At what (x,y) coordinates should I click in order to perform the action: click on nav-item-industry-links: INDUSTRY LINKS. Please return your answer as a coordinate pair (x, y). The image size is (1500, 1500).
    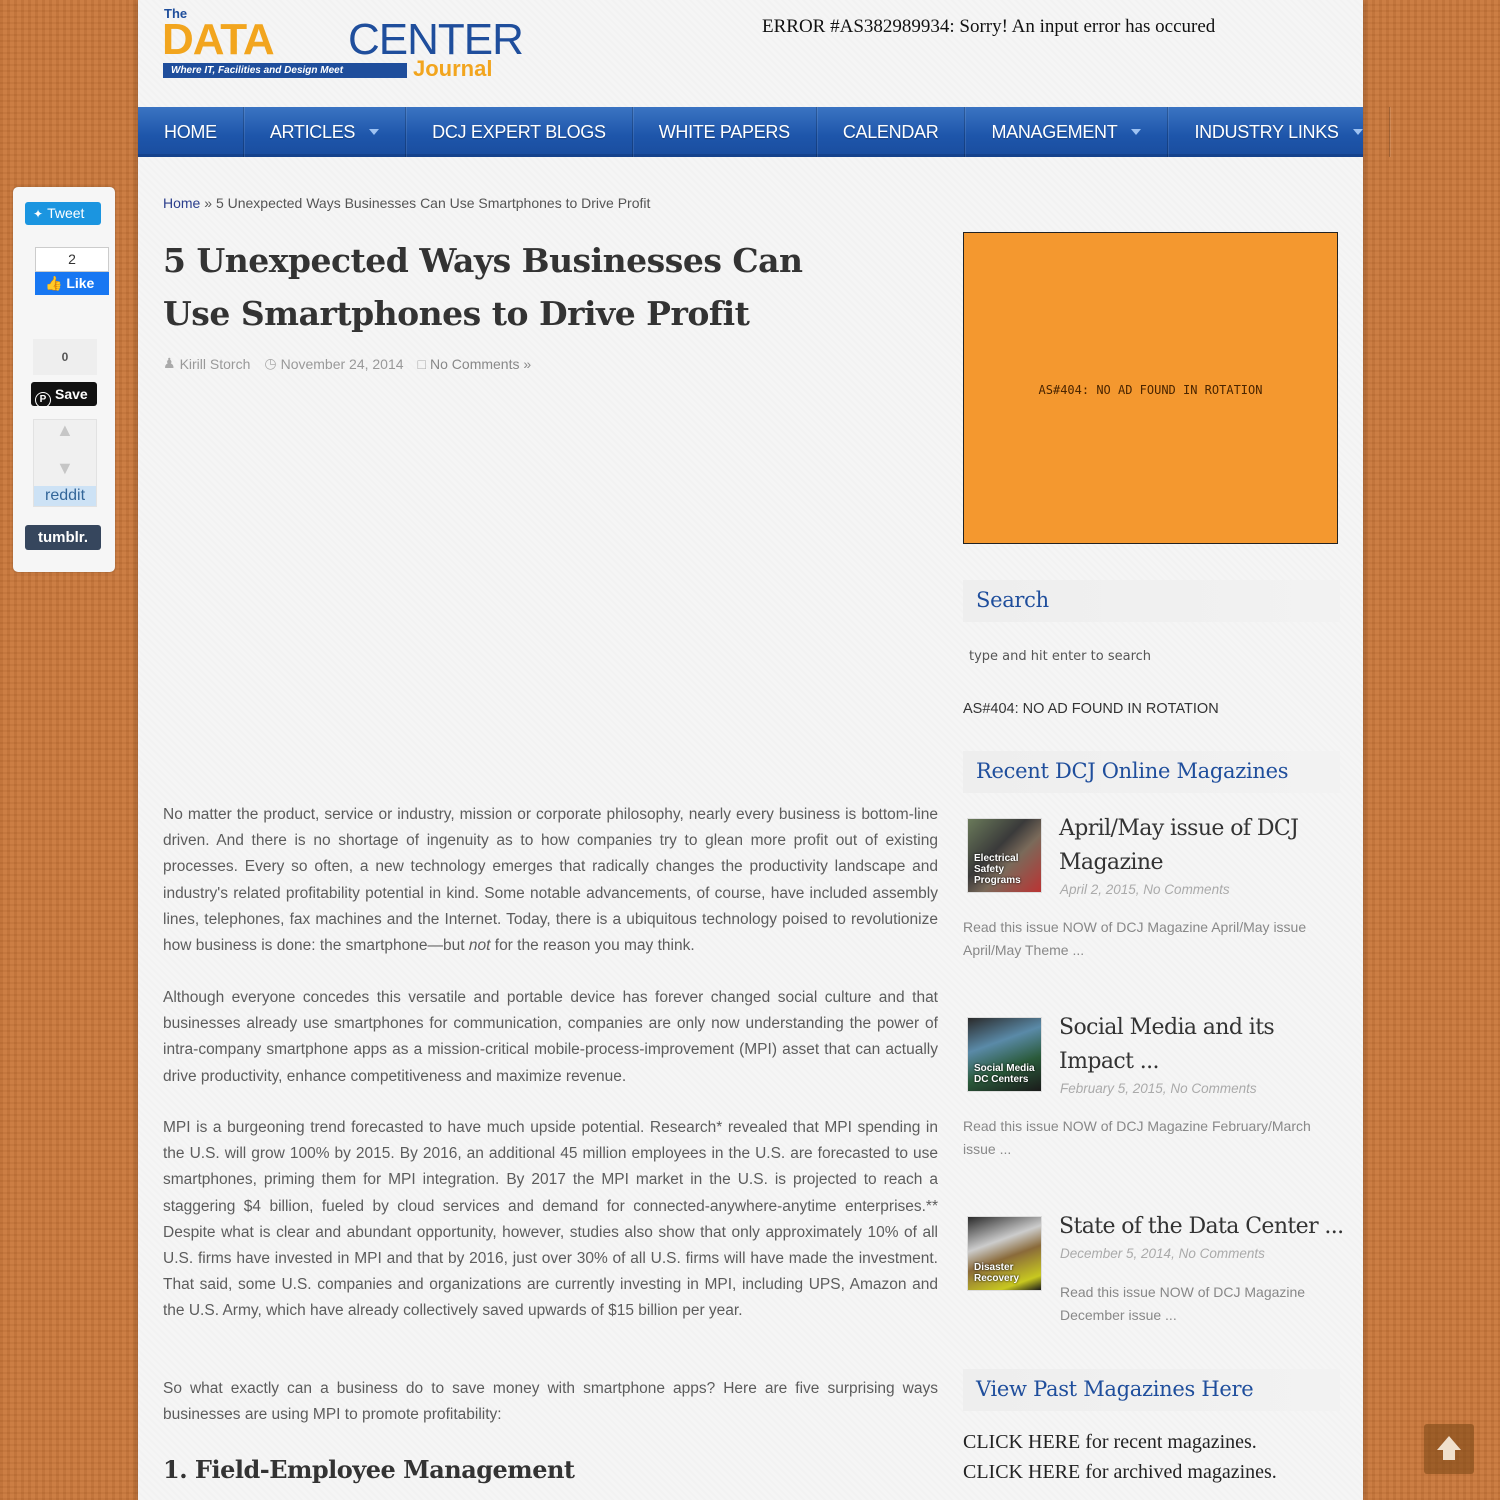
    Looking at the image, I should click on (1279, 132).